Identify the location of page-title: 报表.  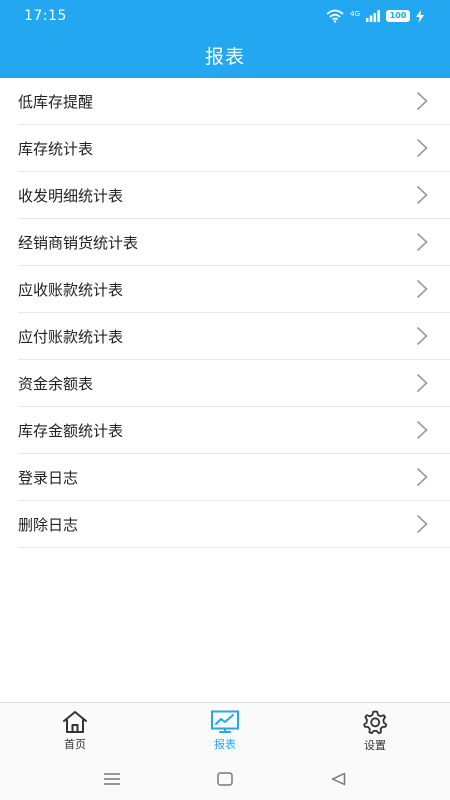
(224, 56).